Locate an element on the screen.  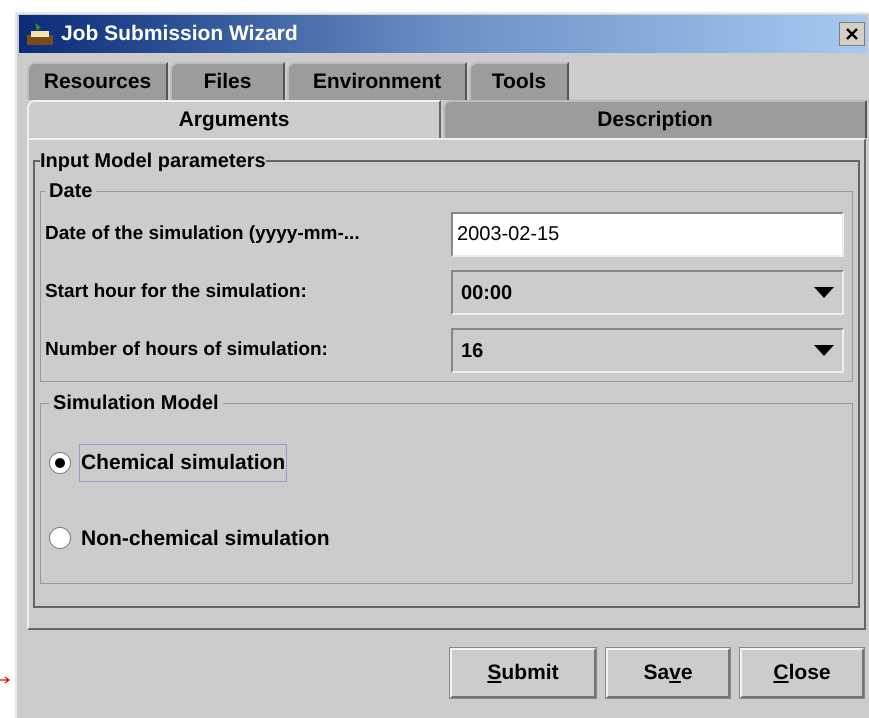
tab: Files is located at coordinates (227, 81).